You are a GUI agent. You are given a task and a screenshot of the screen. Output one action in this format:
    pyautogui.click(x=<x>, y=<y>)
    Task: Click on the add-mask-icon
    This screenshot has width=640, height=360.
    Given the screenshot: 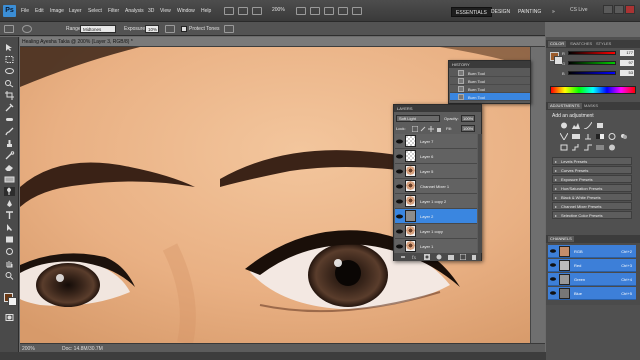 What is the action you would take?
    pyautogui.click(x=427, y=258)
    